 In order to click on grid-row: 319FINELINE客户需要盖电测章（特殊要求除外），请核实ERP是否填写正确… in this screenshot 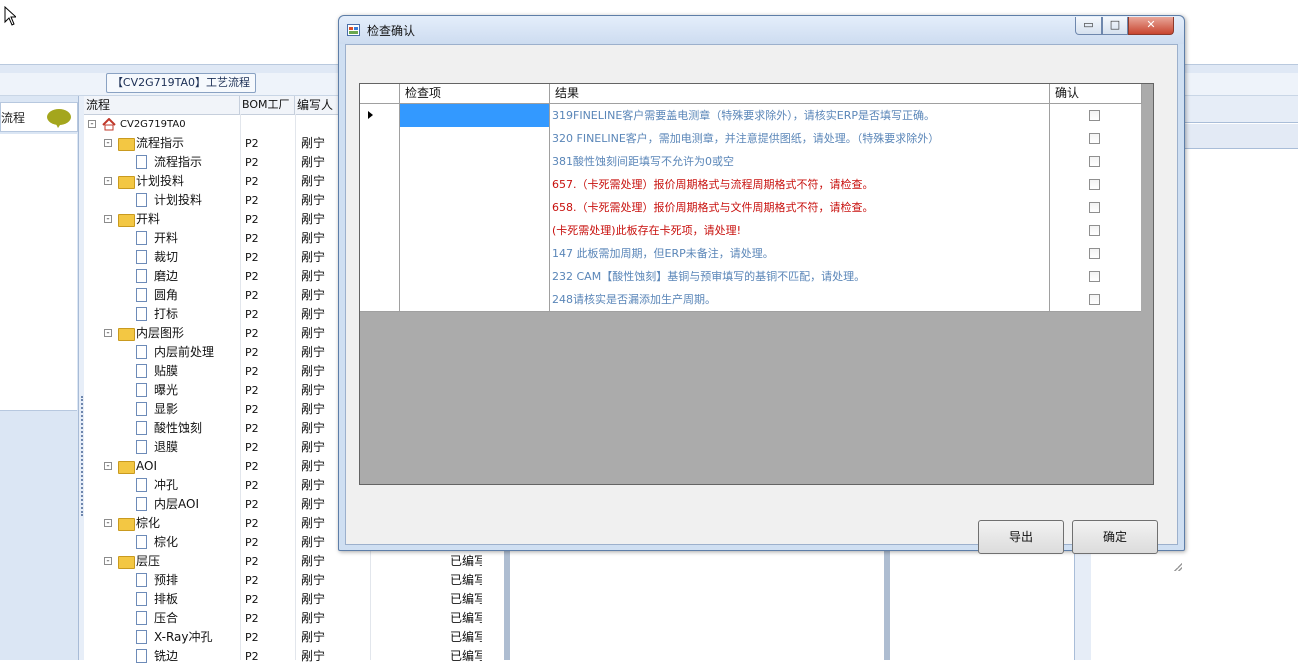, I will do `click(750, 116)`.